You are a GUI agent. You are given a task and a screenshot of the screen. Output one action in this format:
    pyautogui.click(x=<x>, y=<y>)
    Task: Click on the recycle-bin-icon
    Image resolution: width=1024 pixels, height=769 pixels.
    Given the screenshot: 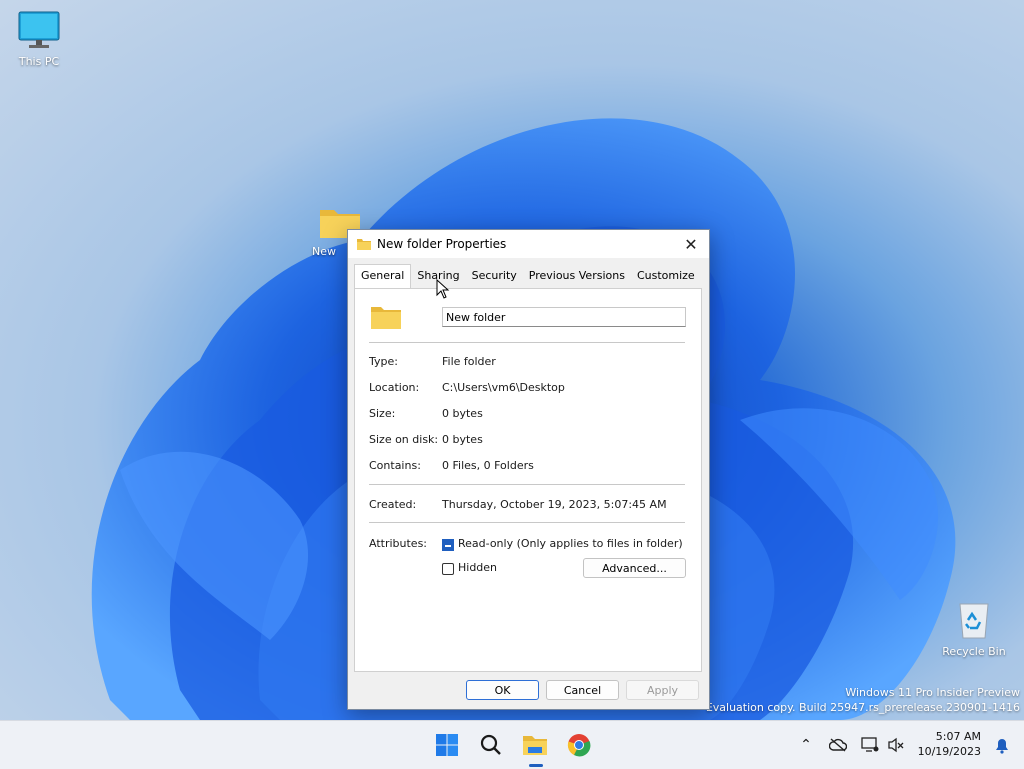 What is the action you would take?
    pyautogui.click(x=974, y=621)
    